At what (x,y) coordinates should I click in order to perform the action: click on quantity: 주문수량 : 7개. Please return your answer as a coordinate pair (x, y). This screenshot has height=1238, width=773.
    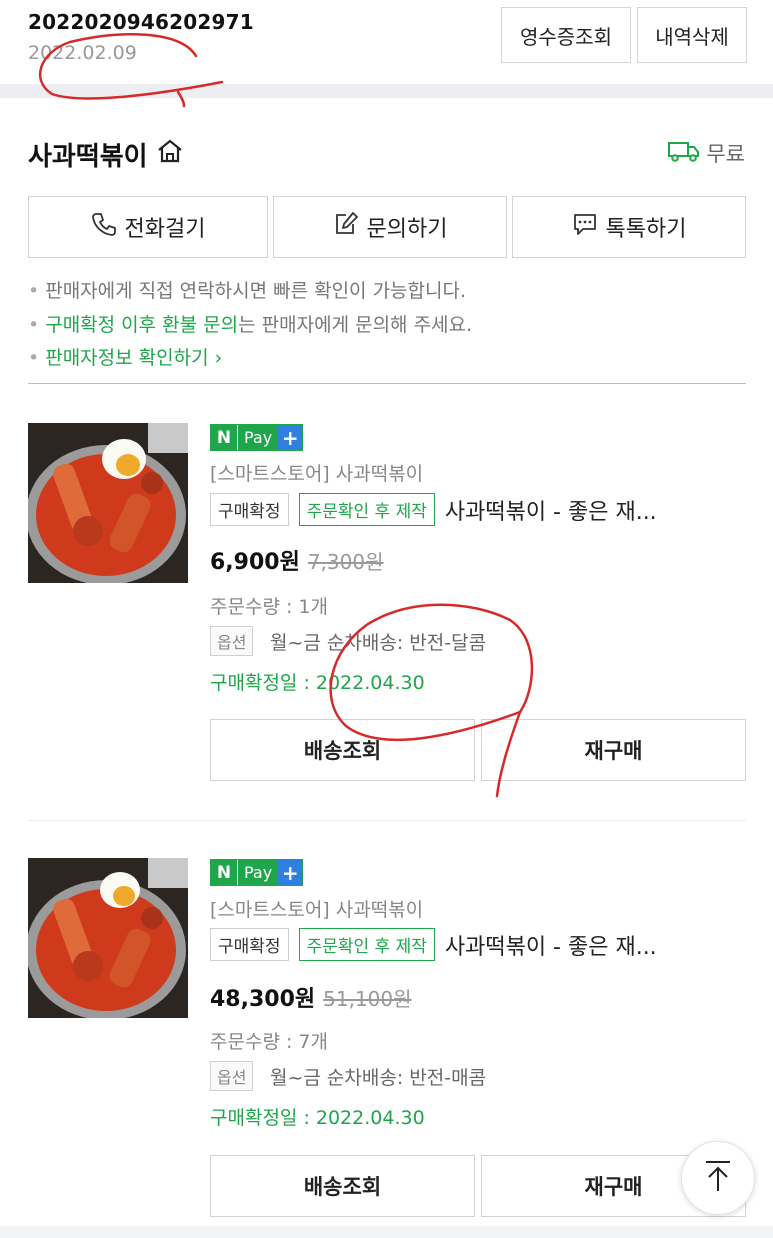
    Looking at the image, I should click on (269, 1042).